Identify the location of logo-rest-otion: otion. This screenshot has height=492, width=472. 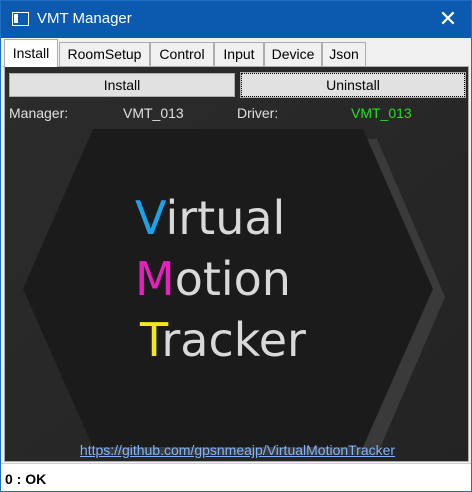
(233, 279).